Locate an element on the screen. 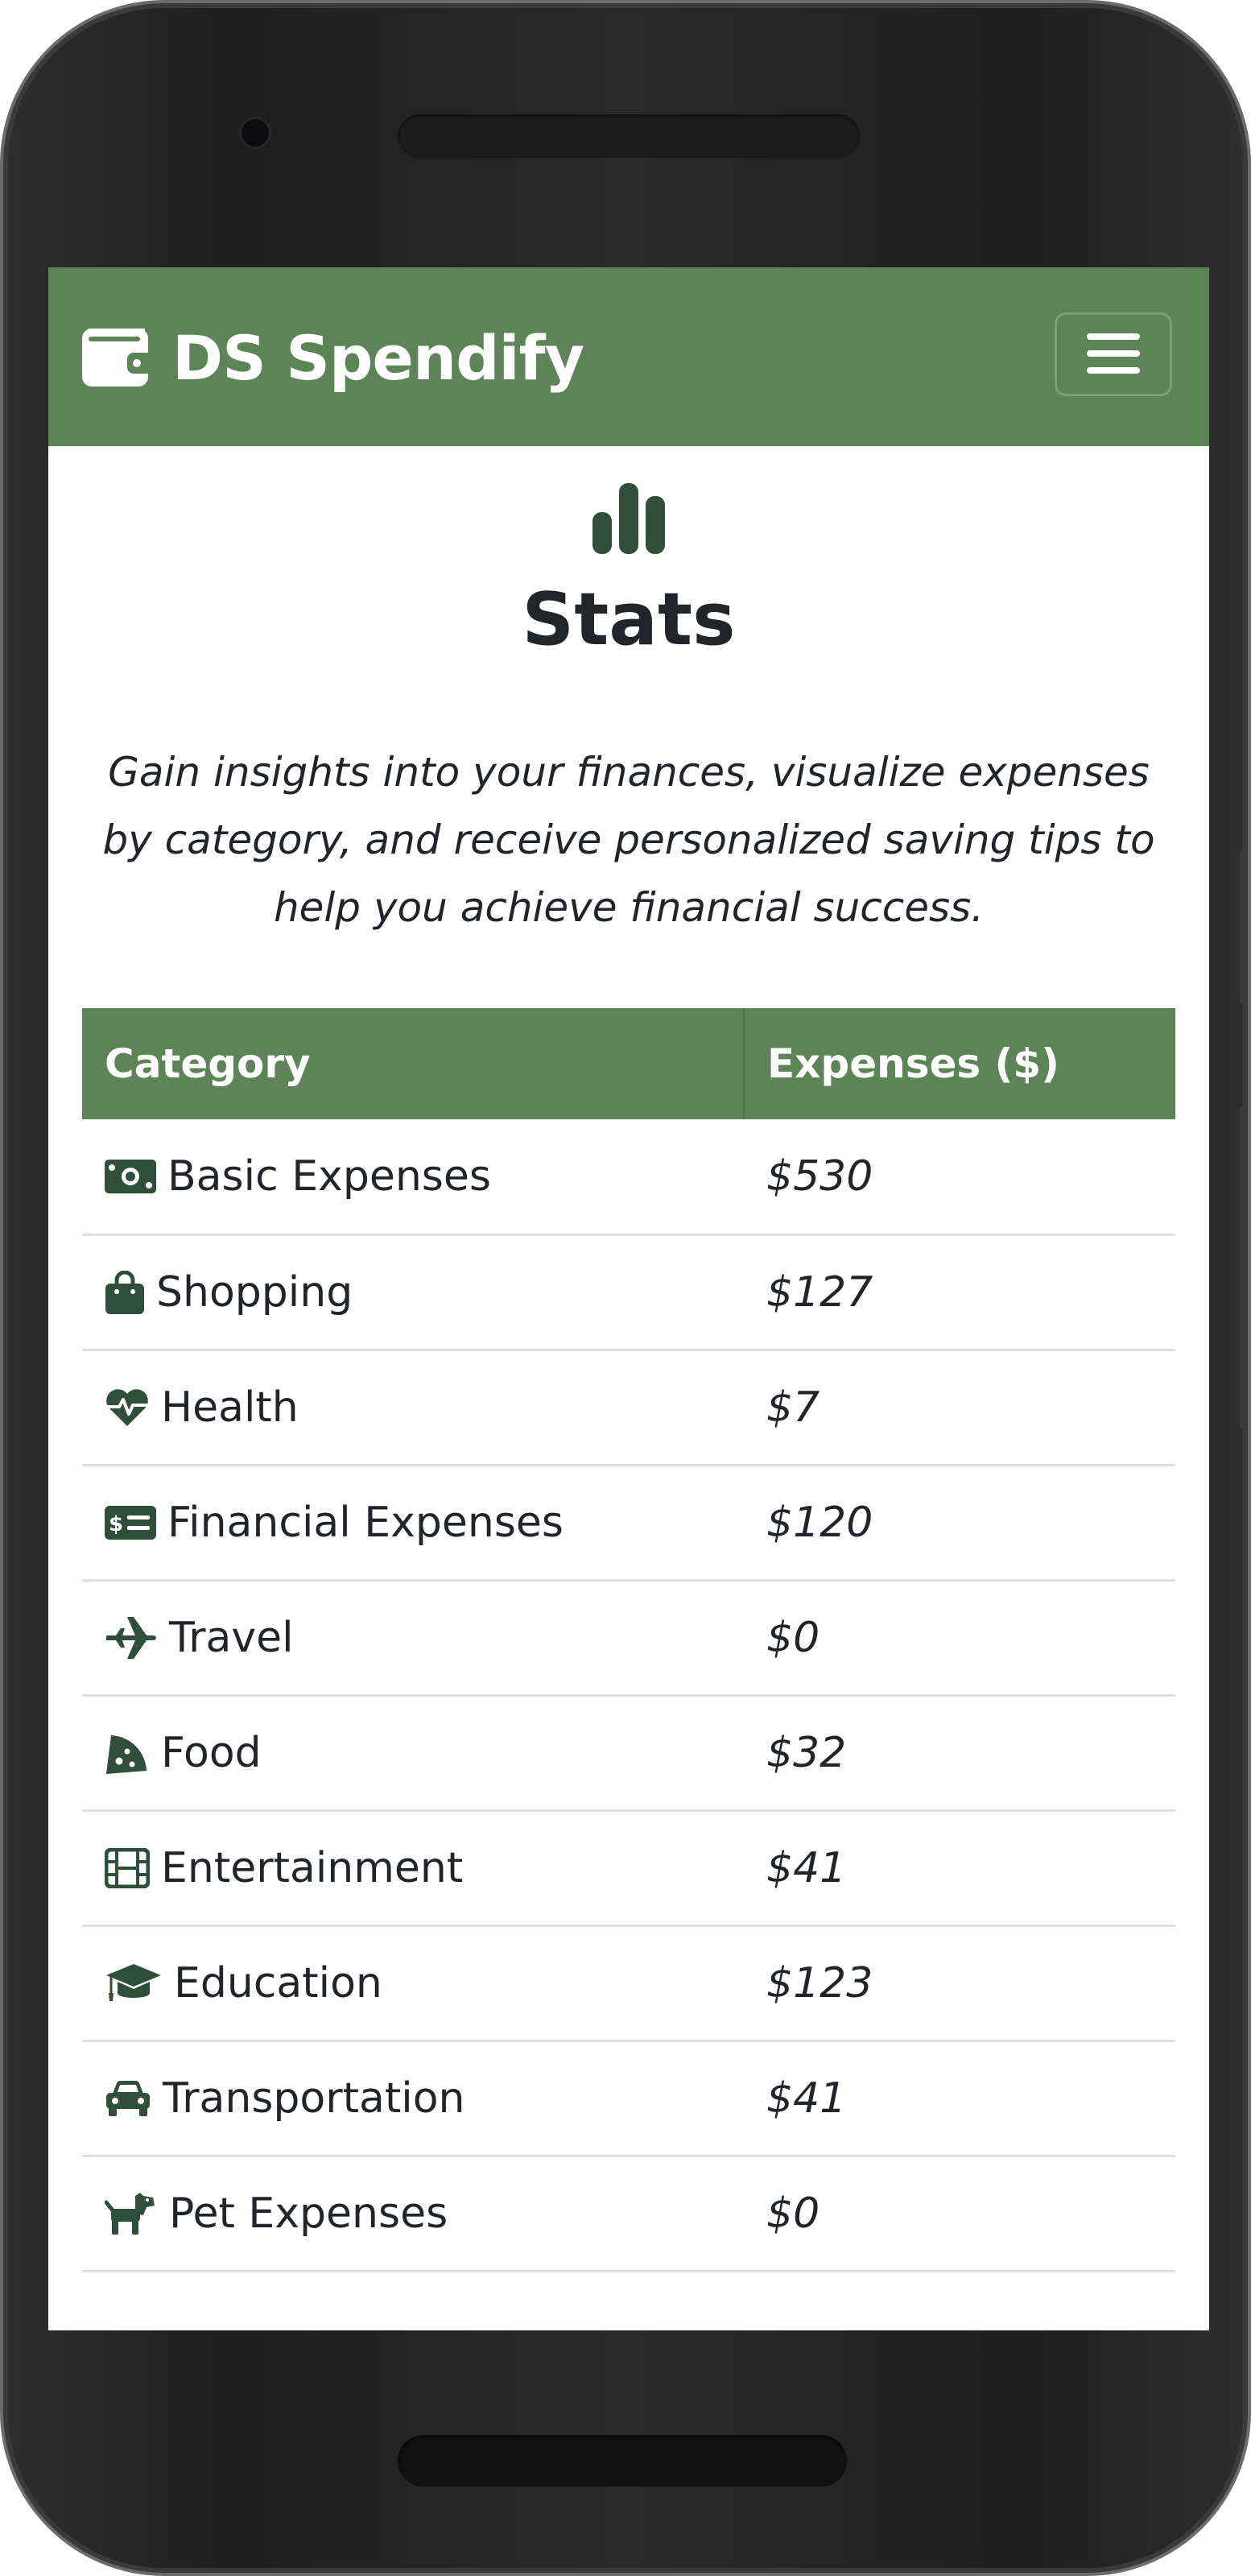 This screenshot has height=2576, width=1251. table-header-row: Category Expenses ($) is located at coordinates (628, 1063).